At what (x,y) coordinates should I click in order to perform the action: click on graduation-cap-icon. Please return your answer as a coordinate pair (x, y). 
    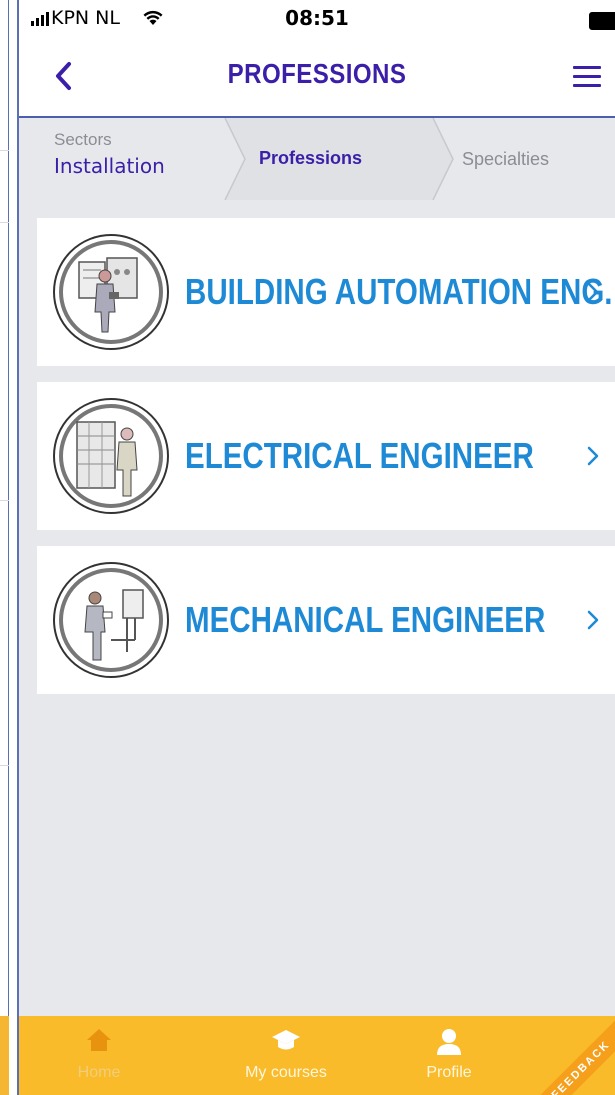
    Looking at the image, I should click on (286, 1040).